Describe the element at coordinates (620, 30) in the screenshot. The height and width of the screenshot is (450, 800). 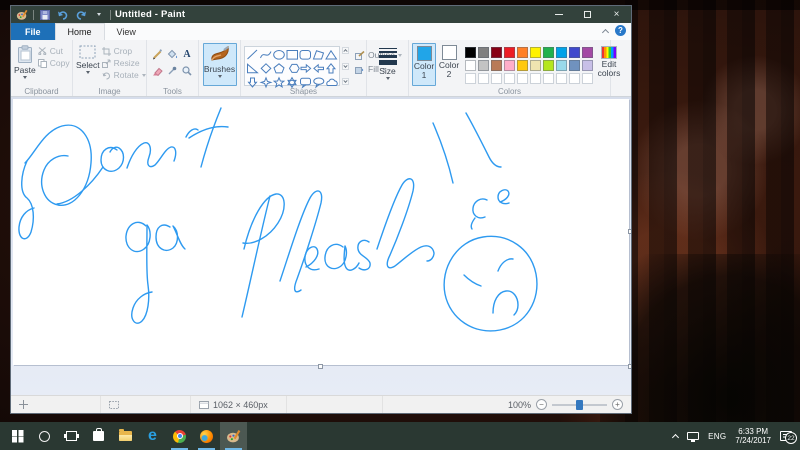
I see `help-icon: ?` at that location.